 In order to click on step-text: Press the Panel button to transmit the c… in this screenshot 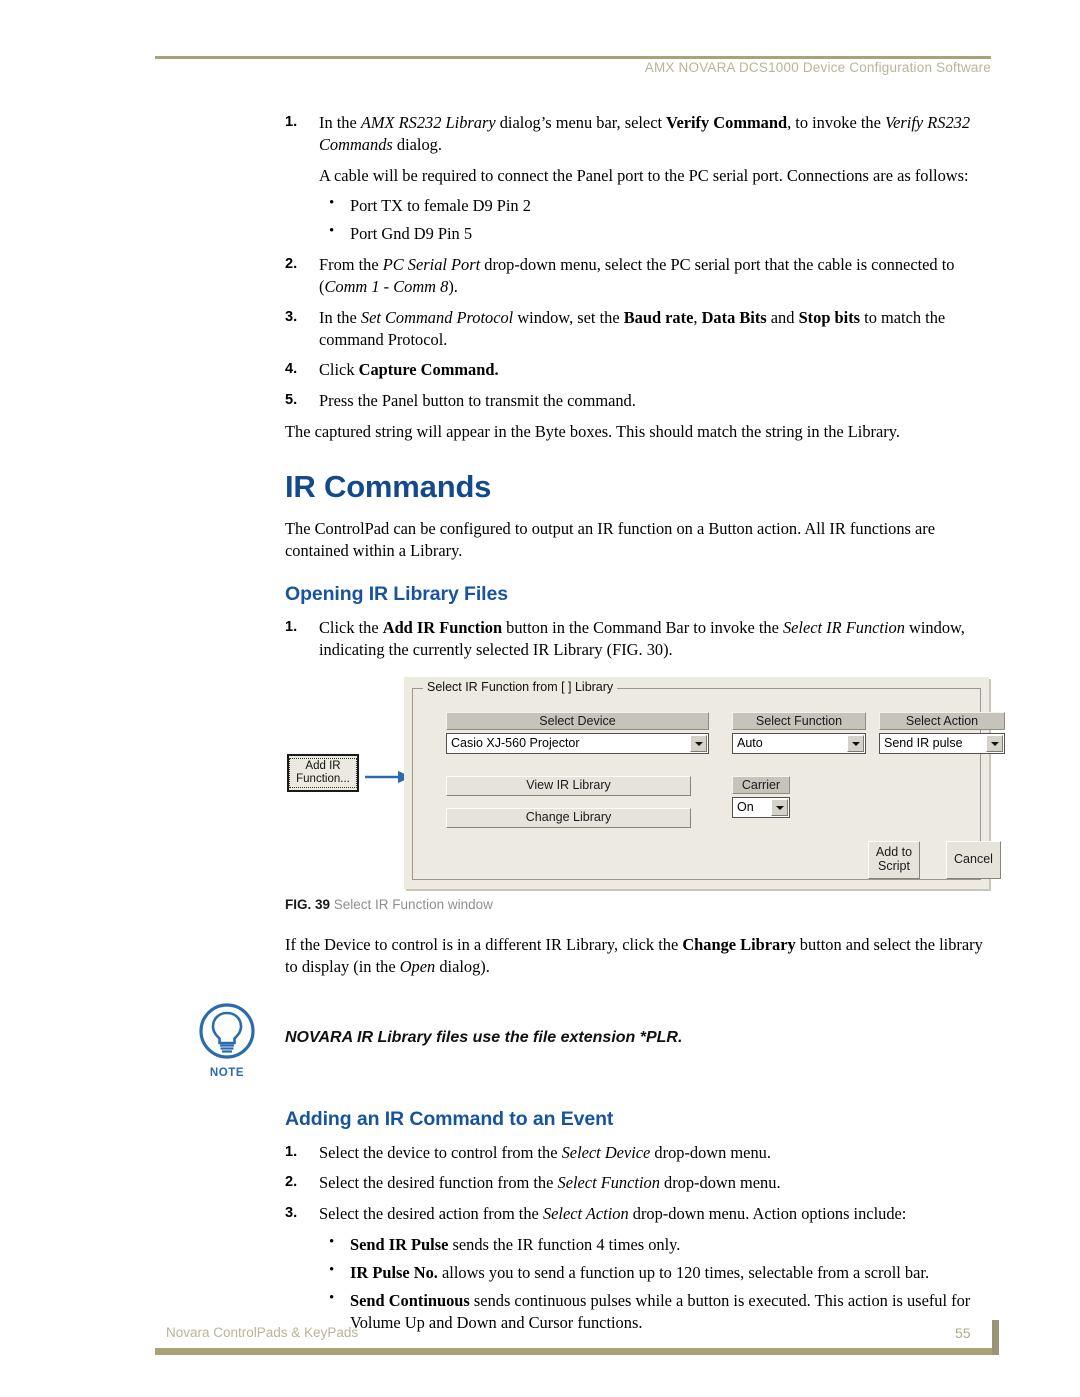, I will do `click(477, 401)`.